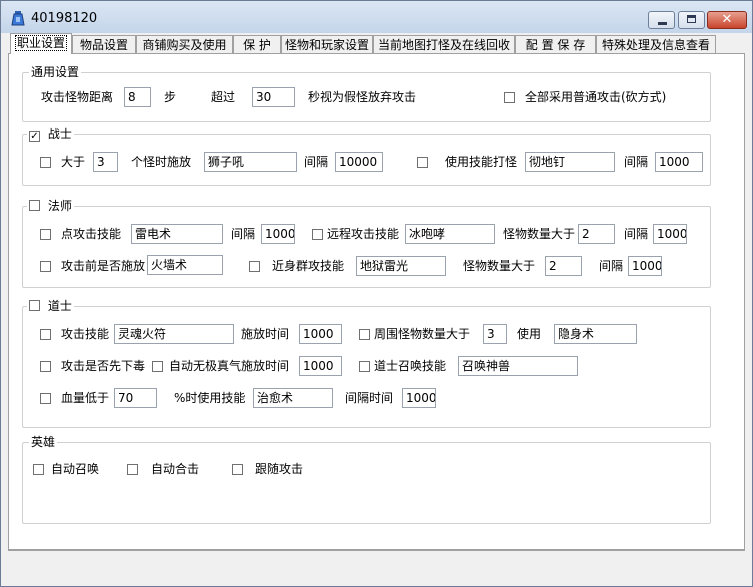  I want to click on hero-group: 英雄 自动召唤 自动合击 跟随攻击, so click(366, 479).